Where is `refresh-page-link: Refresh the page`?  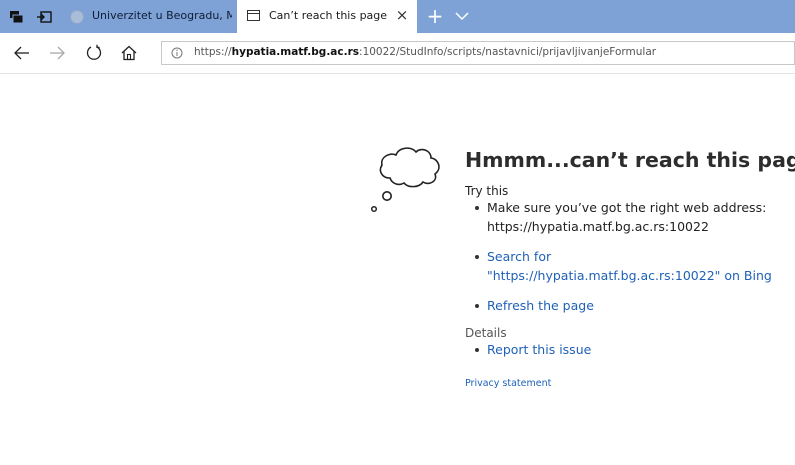 refresh-page-link: Refresh the page is located at coordinates (540, 305).